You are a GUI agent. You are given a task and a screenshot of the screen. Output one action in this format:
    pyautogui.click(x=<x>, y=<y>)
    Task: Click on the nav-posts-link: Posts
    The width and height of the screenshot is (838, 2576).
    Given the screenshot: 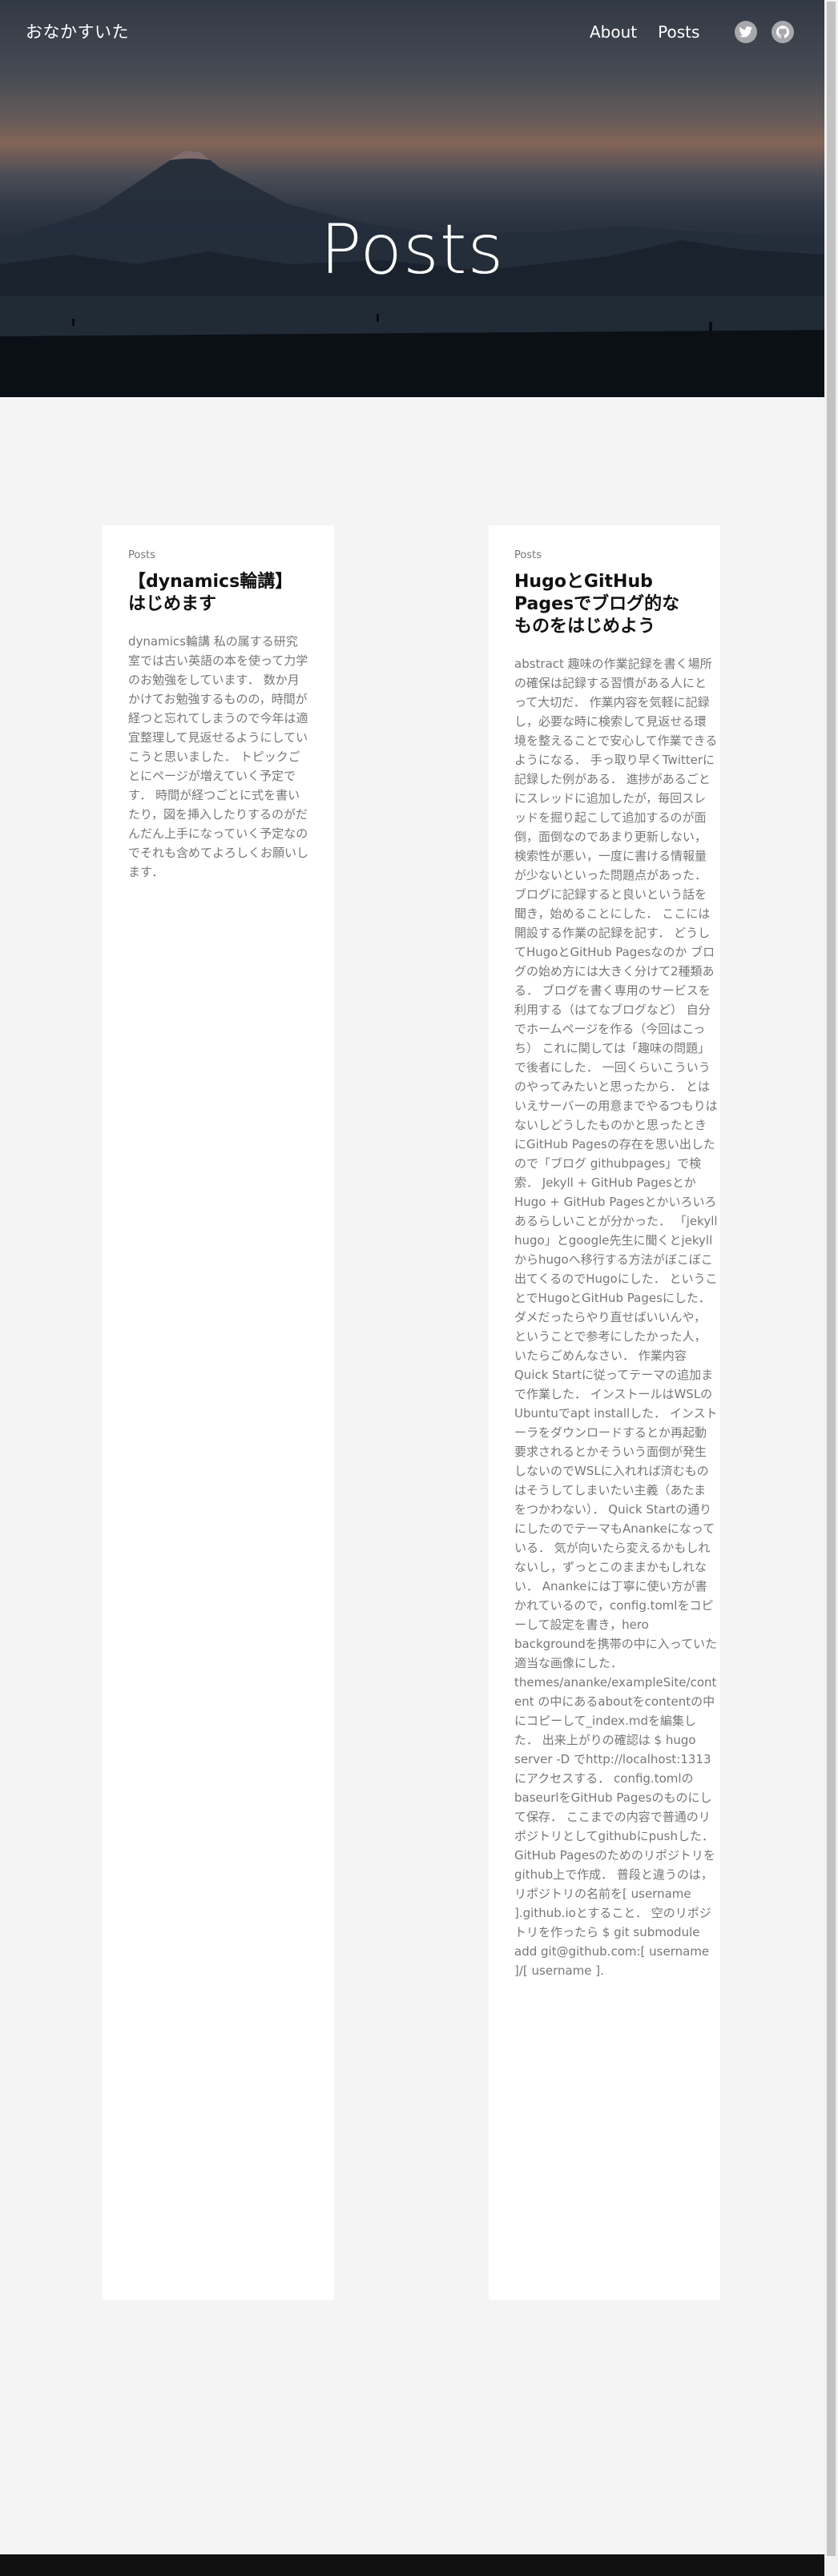 What is the action you would take?
    pyautogui.click(x=678, y=32)
    